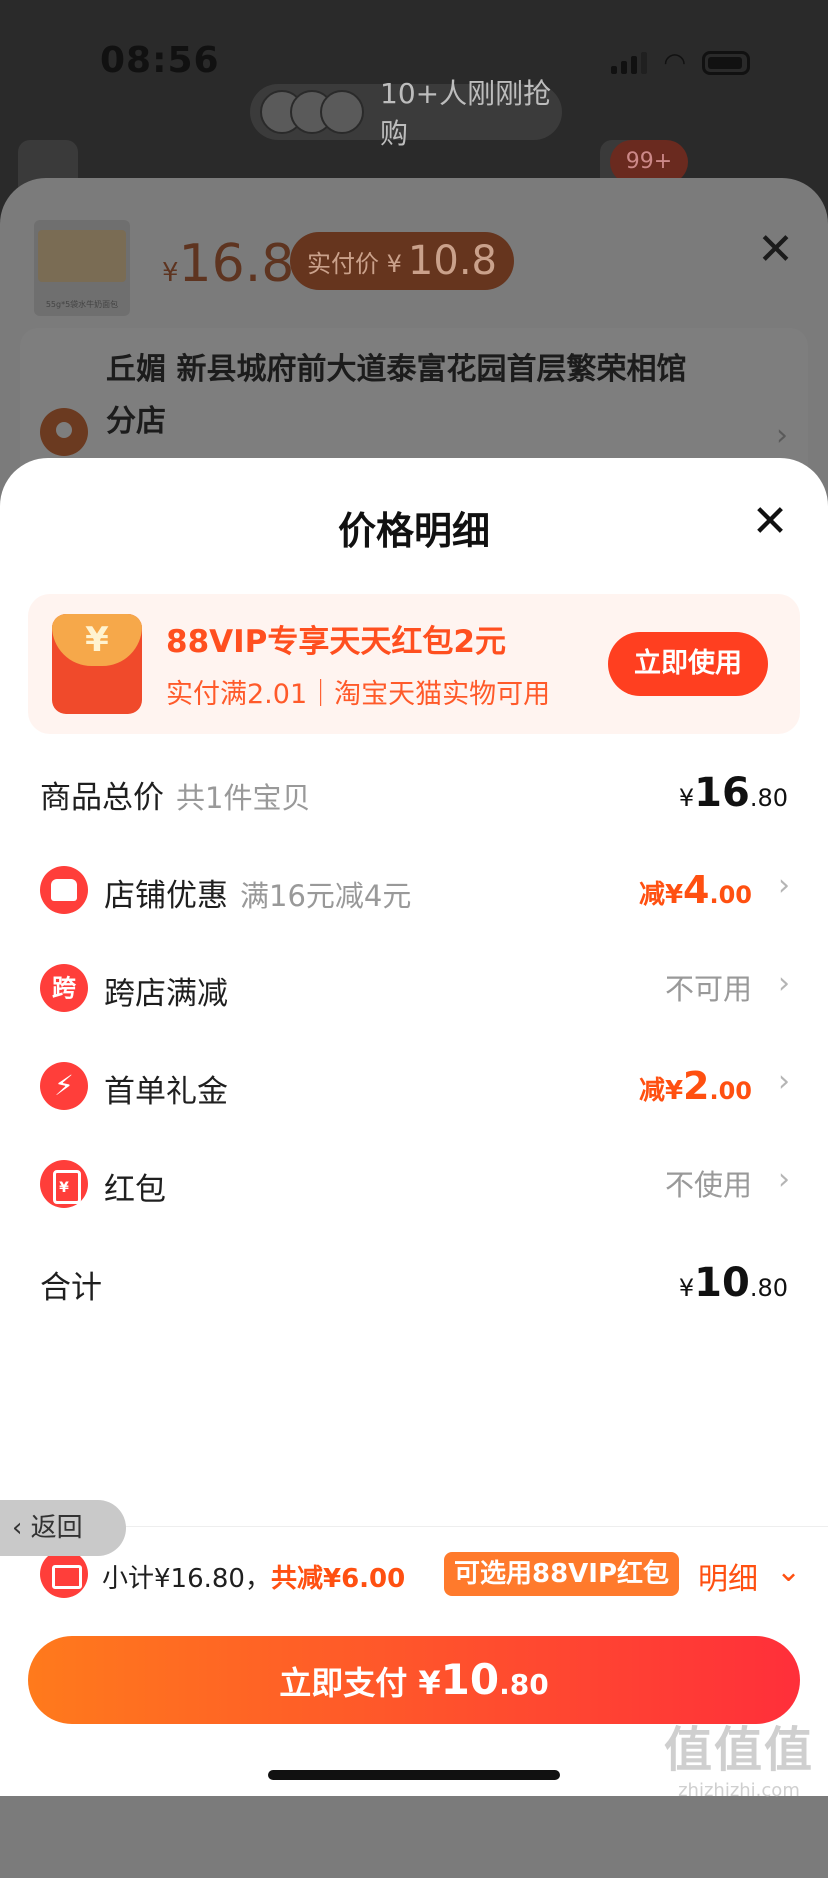 This screenshot has height=1878, width=828. What do you see at coordinates (228, 264) in the screenshot?
I see `product-price: ¥16.8` at bounding box center [228, 264].